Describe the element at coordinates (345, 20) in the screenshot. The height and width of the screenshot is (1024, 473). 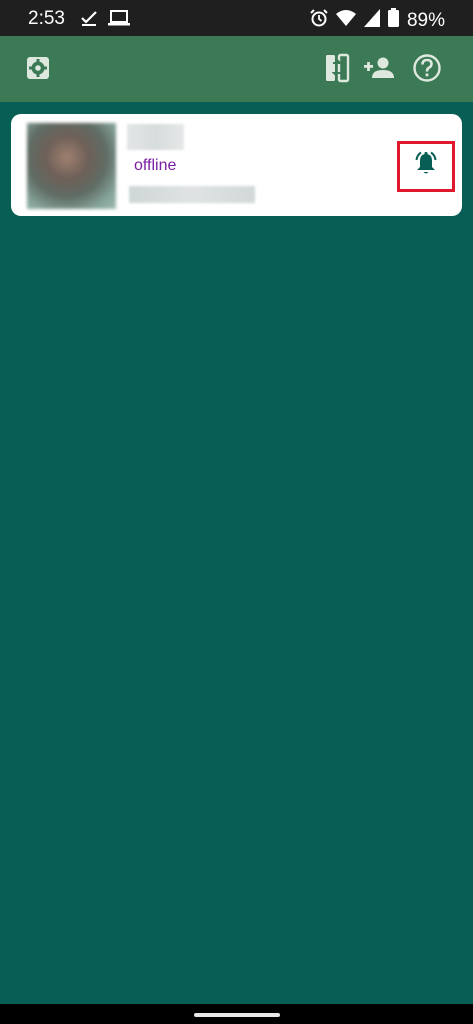
I see `wifi-icon` at that location.